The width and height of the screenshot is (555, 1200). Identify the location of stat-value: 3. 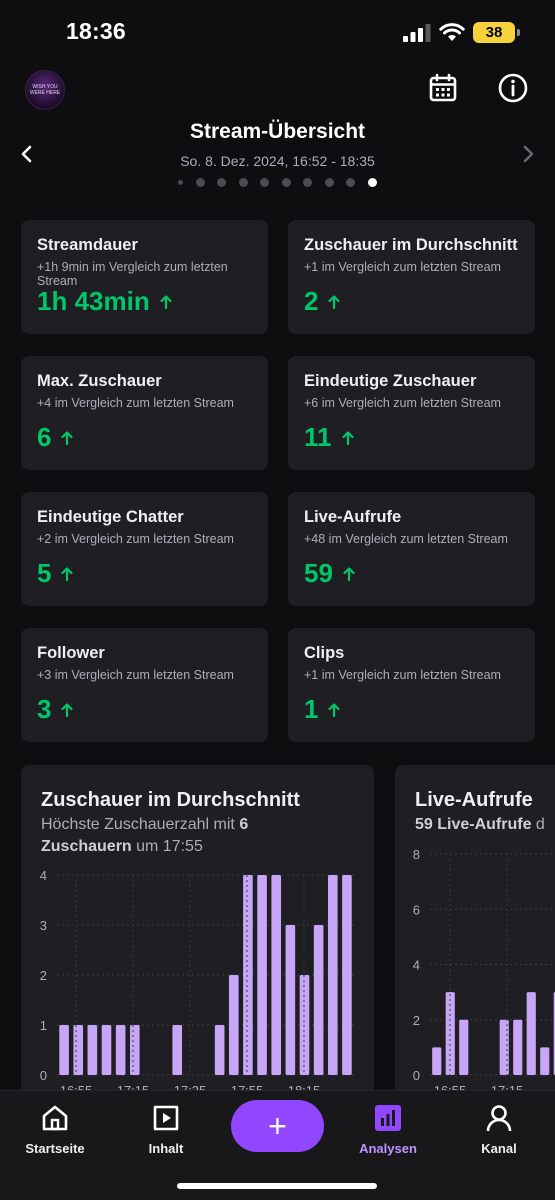
(55, 709).